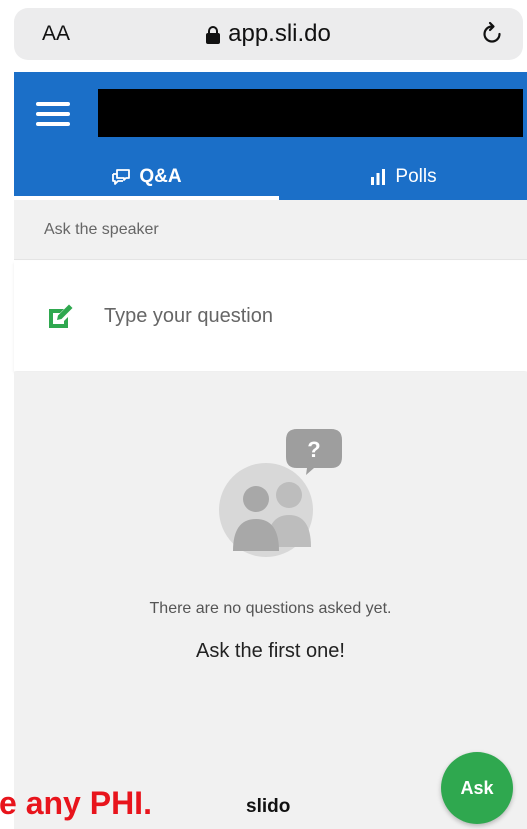  Describe the element at coordinates (270, 230) in the screenshot. I see `ask-section-label: Ask the speaker` at that location.